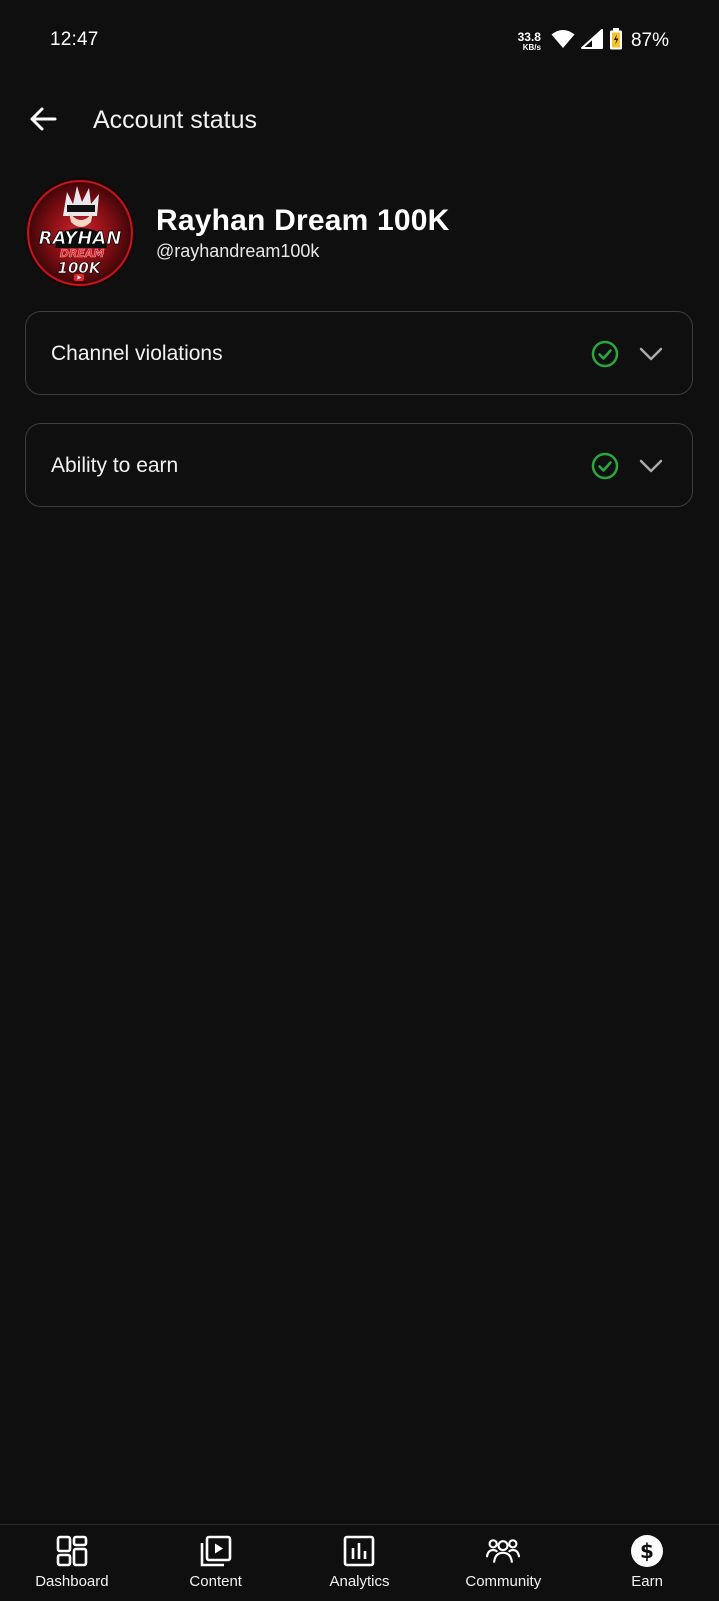  I want to click on nav-label-analytics: Analytics, so click(359, 1581).